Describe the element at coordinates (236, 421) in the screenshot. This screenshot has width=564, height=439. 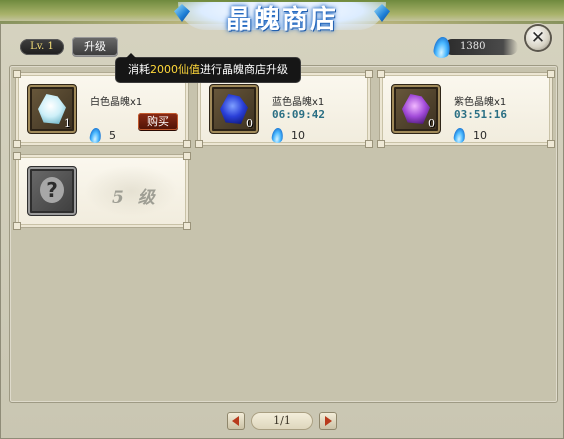
I see `prev-page-button` at that location.